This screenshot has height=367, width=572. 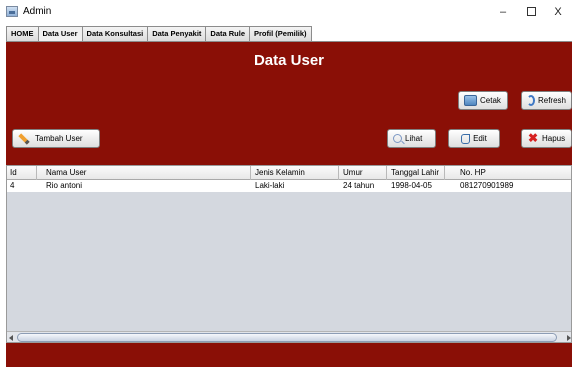 I want to click on column-header-jenis-kelamin: Jenis Kelamin, so click(x=295, y=173).